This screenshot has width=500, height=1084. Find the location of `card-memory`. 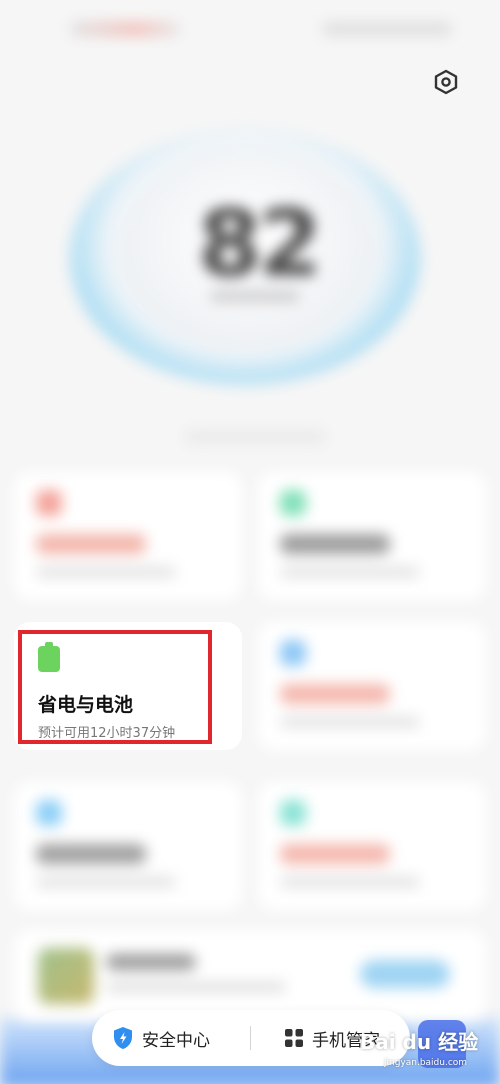

card-memory is located at coordinates (128, 536).